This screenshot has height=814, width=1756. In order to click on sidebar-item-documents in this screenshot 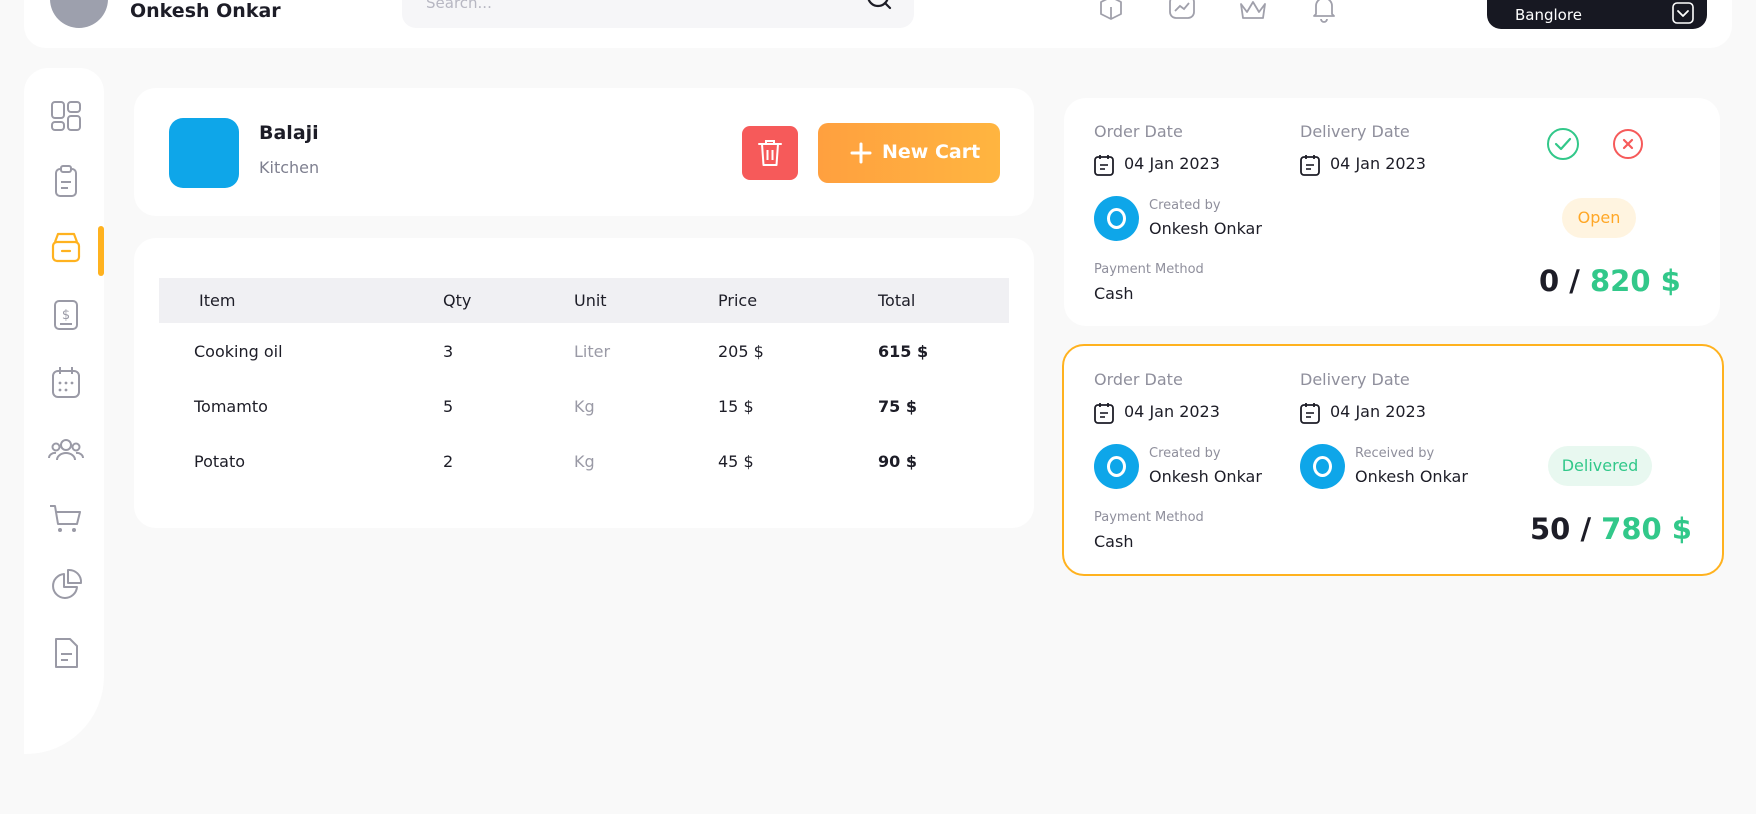, I will do `click(66, 653)`.